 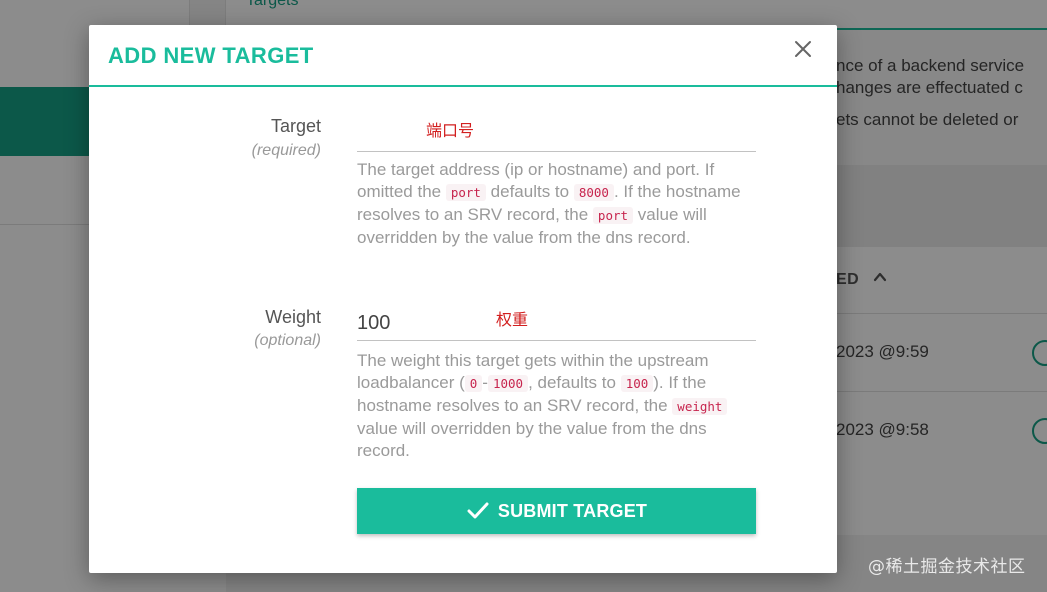 I want to click on target-input, so click(x=556, y=135).